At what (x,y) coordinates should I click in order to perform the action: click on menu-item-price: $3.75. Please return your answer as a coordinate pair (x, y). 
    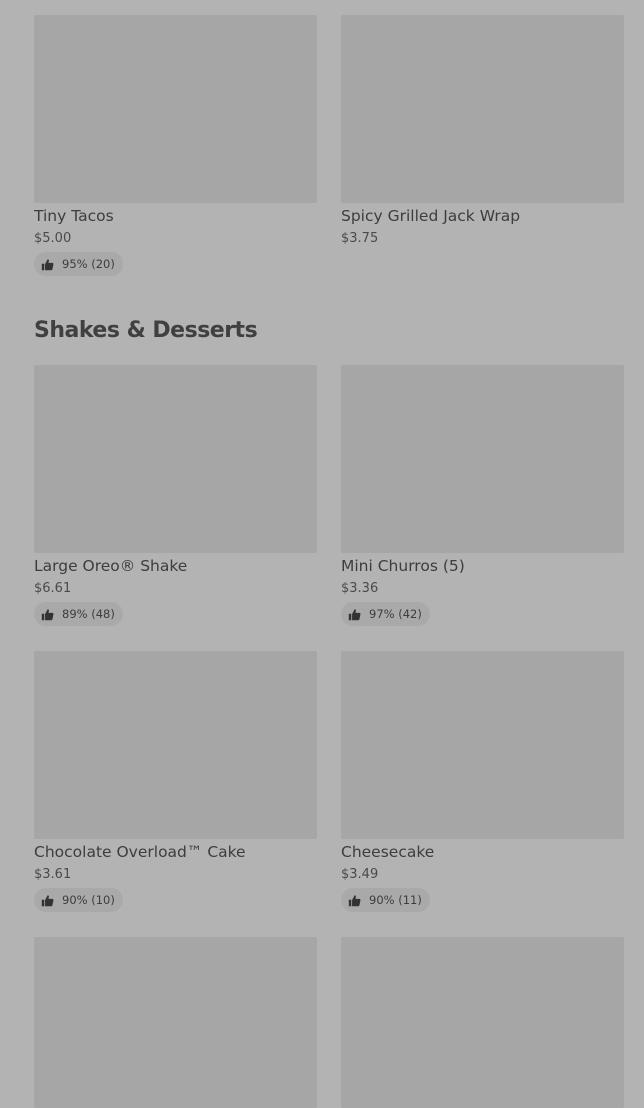
    Looking at the image, I should click on (360, 238).